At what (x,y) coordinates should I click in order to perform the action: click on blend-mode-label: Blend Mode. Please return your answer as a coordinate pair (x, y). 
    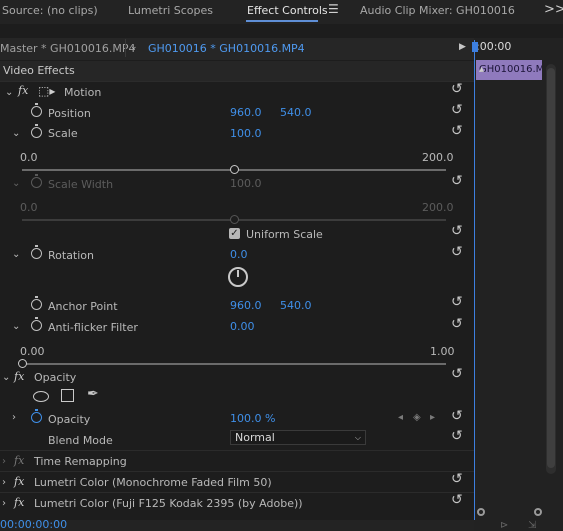
    Looking at the image, I should click on (80, 440).